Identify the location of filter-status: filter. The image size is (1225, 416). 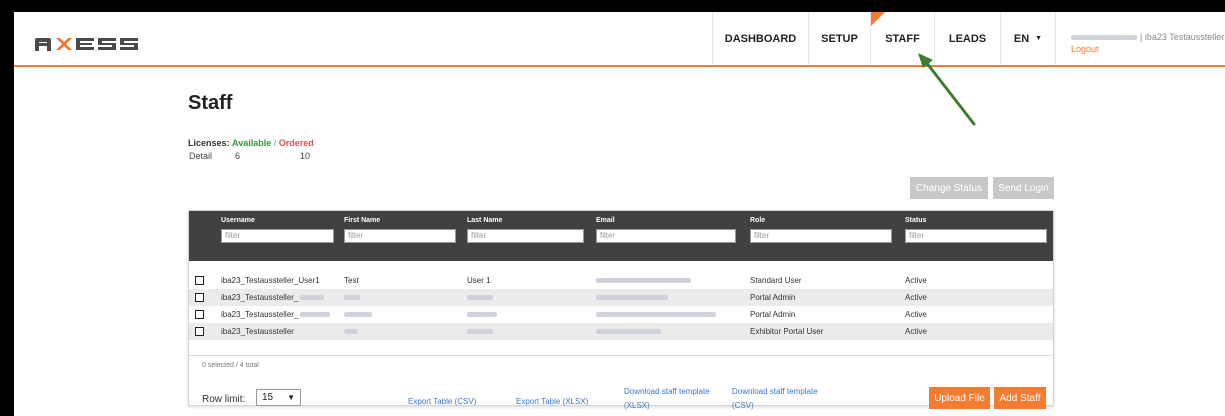
(976, 236).